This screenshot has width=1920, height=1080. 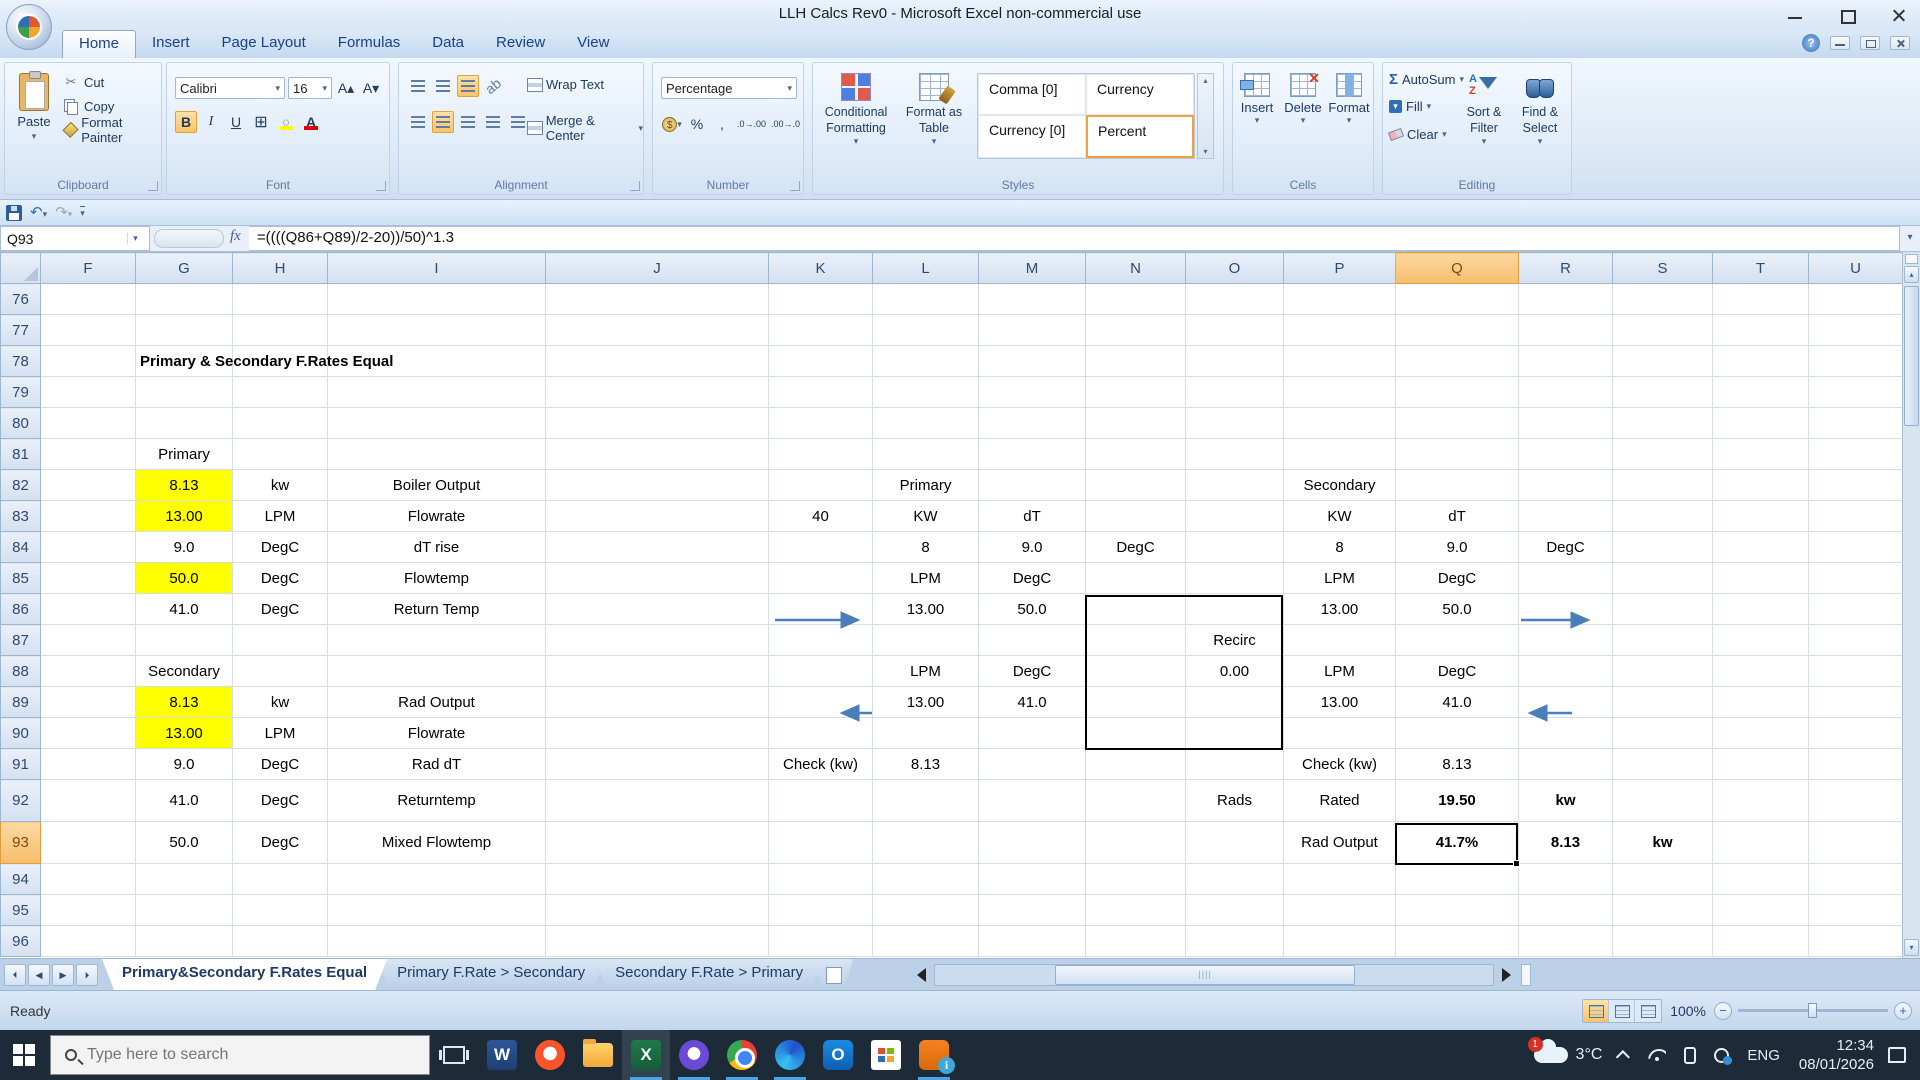 I want to click on cell-H86: DegC, so click(x=280, y=609).